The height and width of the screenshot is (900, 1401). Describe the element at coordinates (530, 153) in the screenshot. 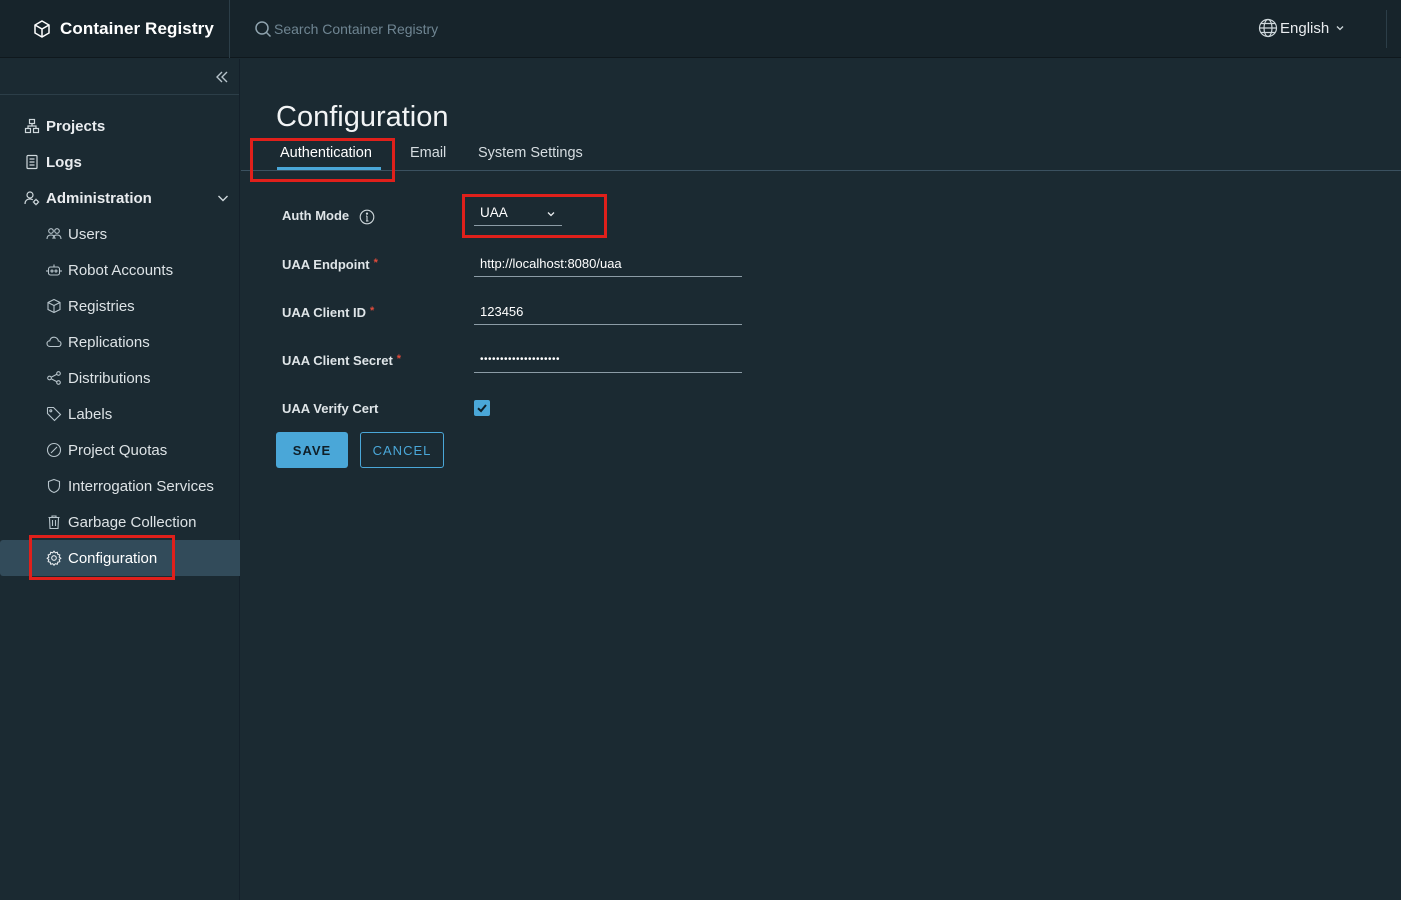

I see `tab-system-settings: System Settings` at that location.